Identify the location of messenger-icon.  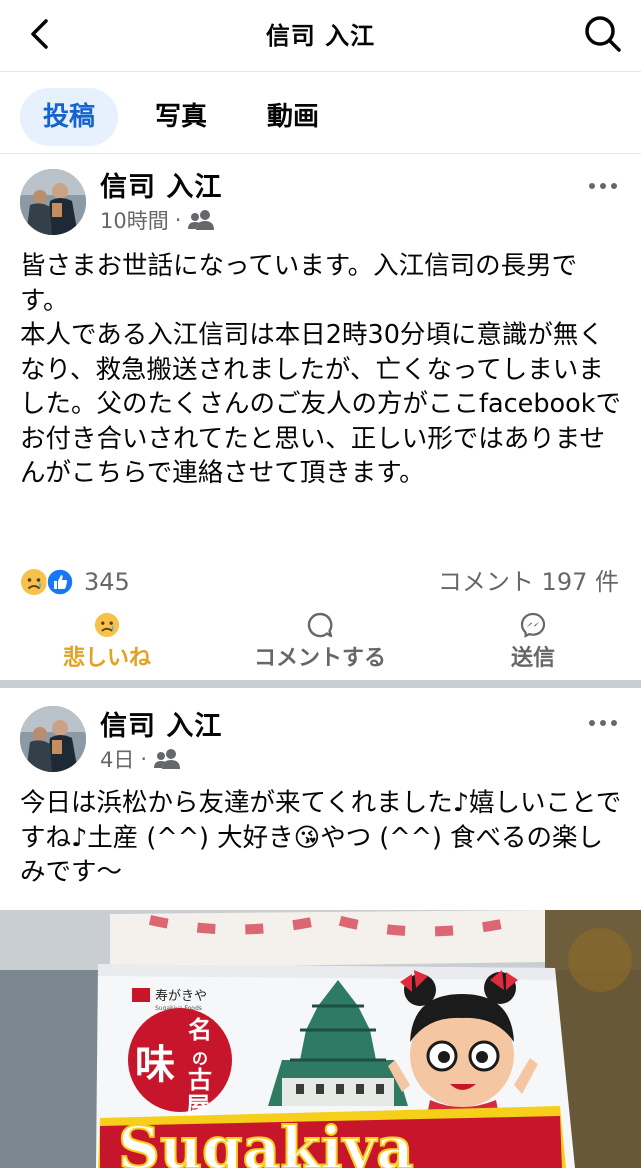
(533, 625).